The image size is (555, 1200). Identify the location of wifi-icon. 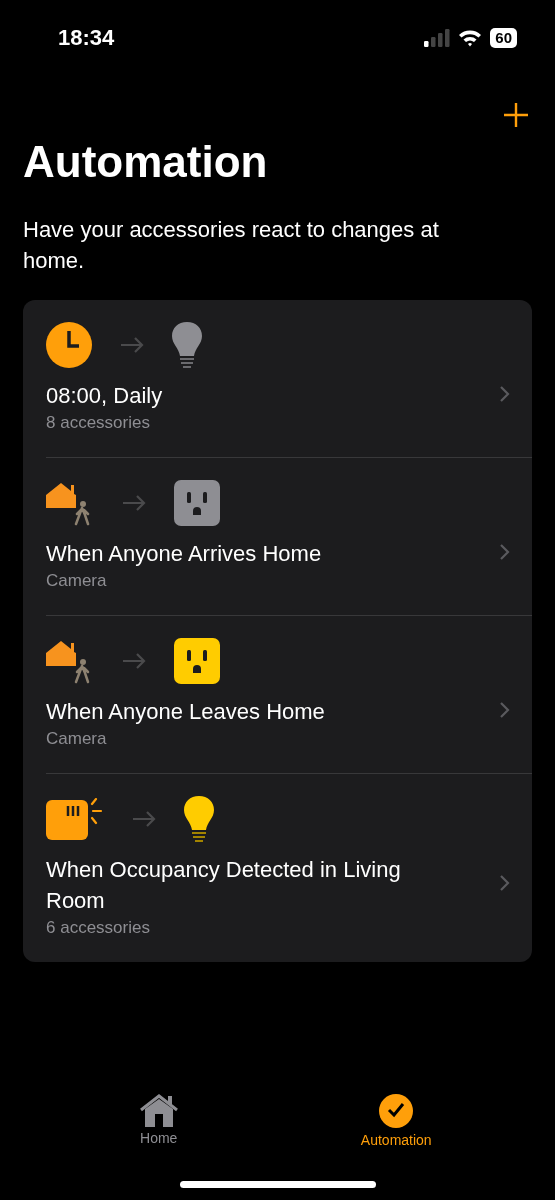
(470, 38).